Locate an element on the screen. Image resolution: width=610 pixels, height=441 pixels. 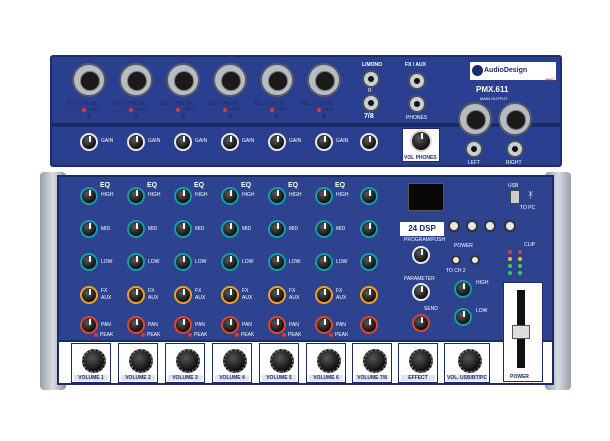
mode-button is located at coordinates (510, 226).